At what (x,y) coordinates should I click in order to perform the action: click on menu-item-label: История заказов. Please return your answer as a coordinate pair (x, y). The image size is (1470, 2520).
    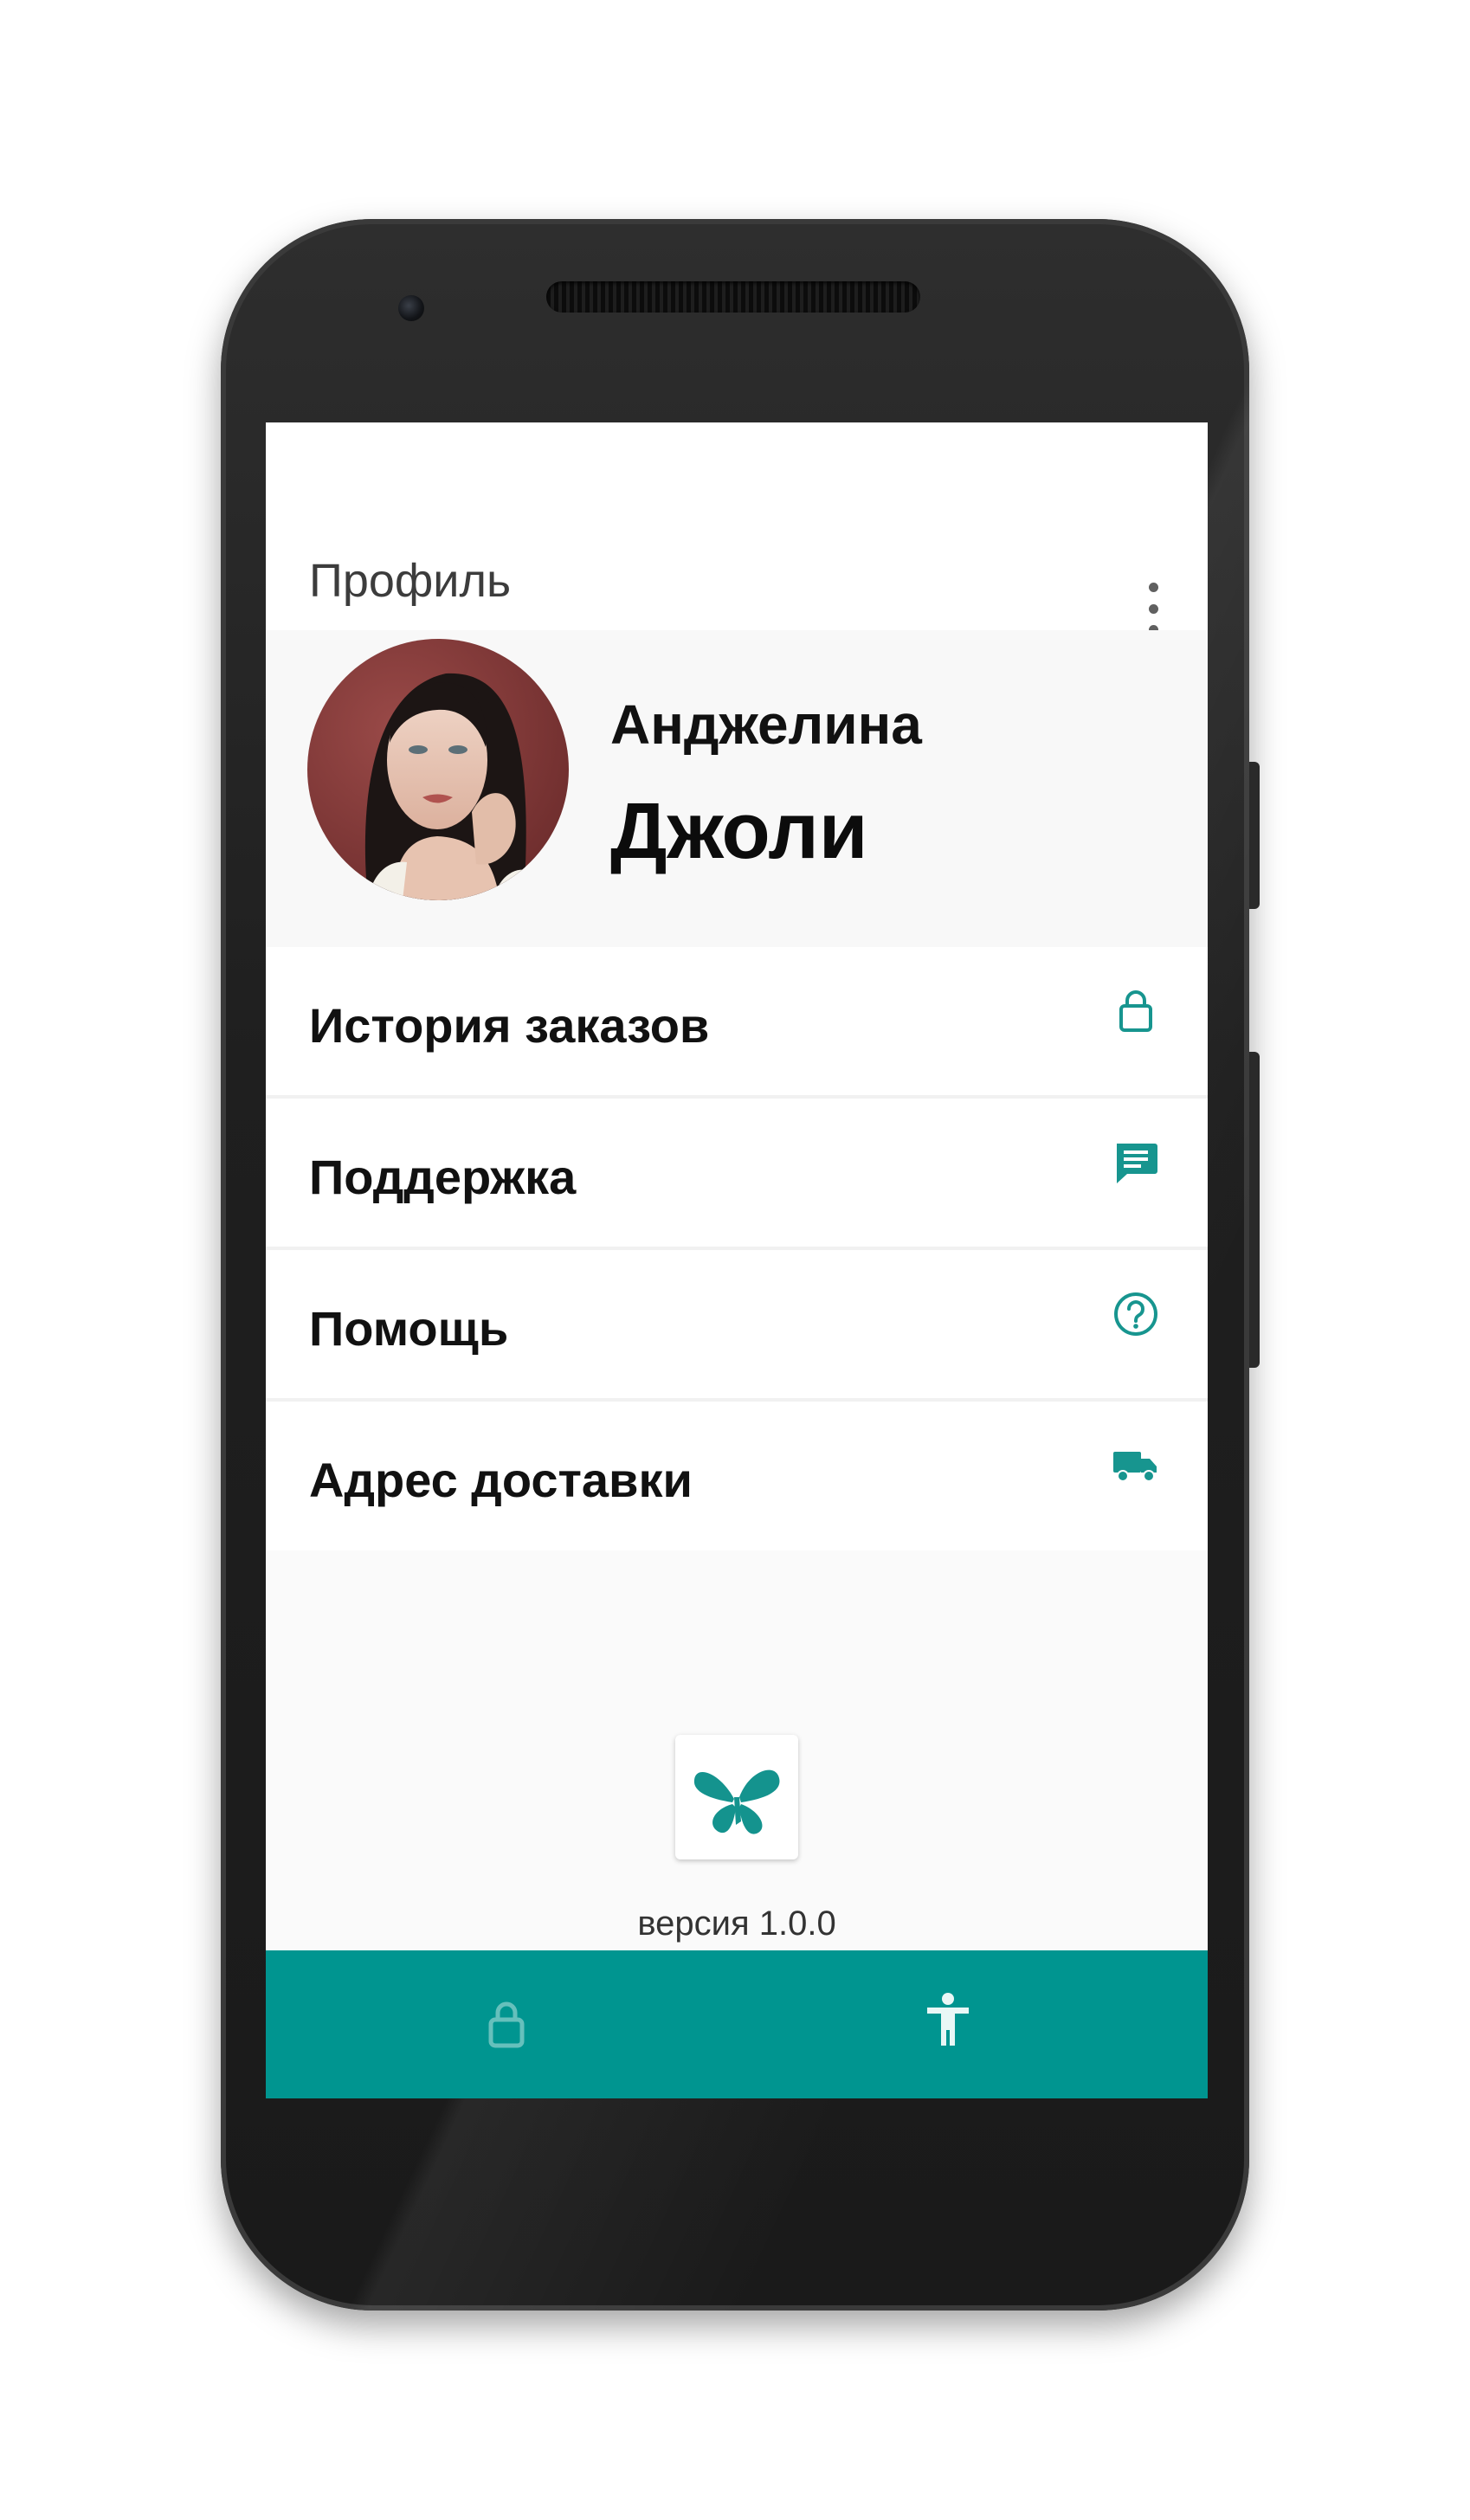
    Looking at the image, I should click on (510, 1025).